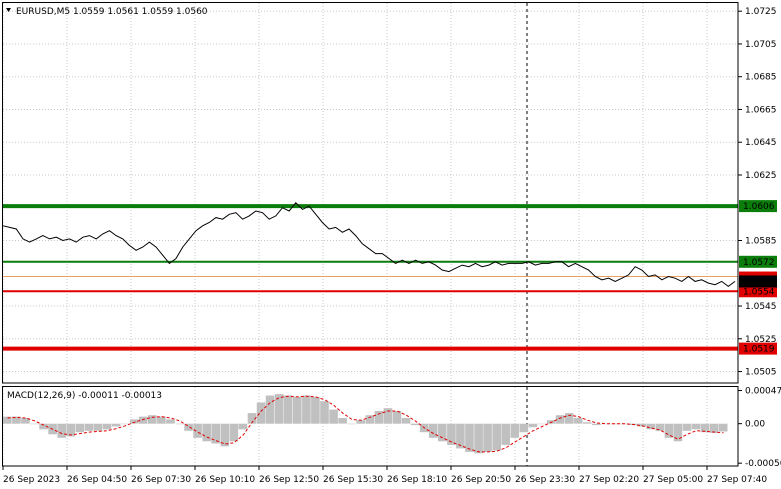 This screenshot has width=781, height=489. I want to click on y-tick-label: 1.0505, so click(761, 373).